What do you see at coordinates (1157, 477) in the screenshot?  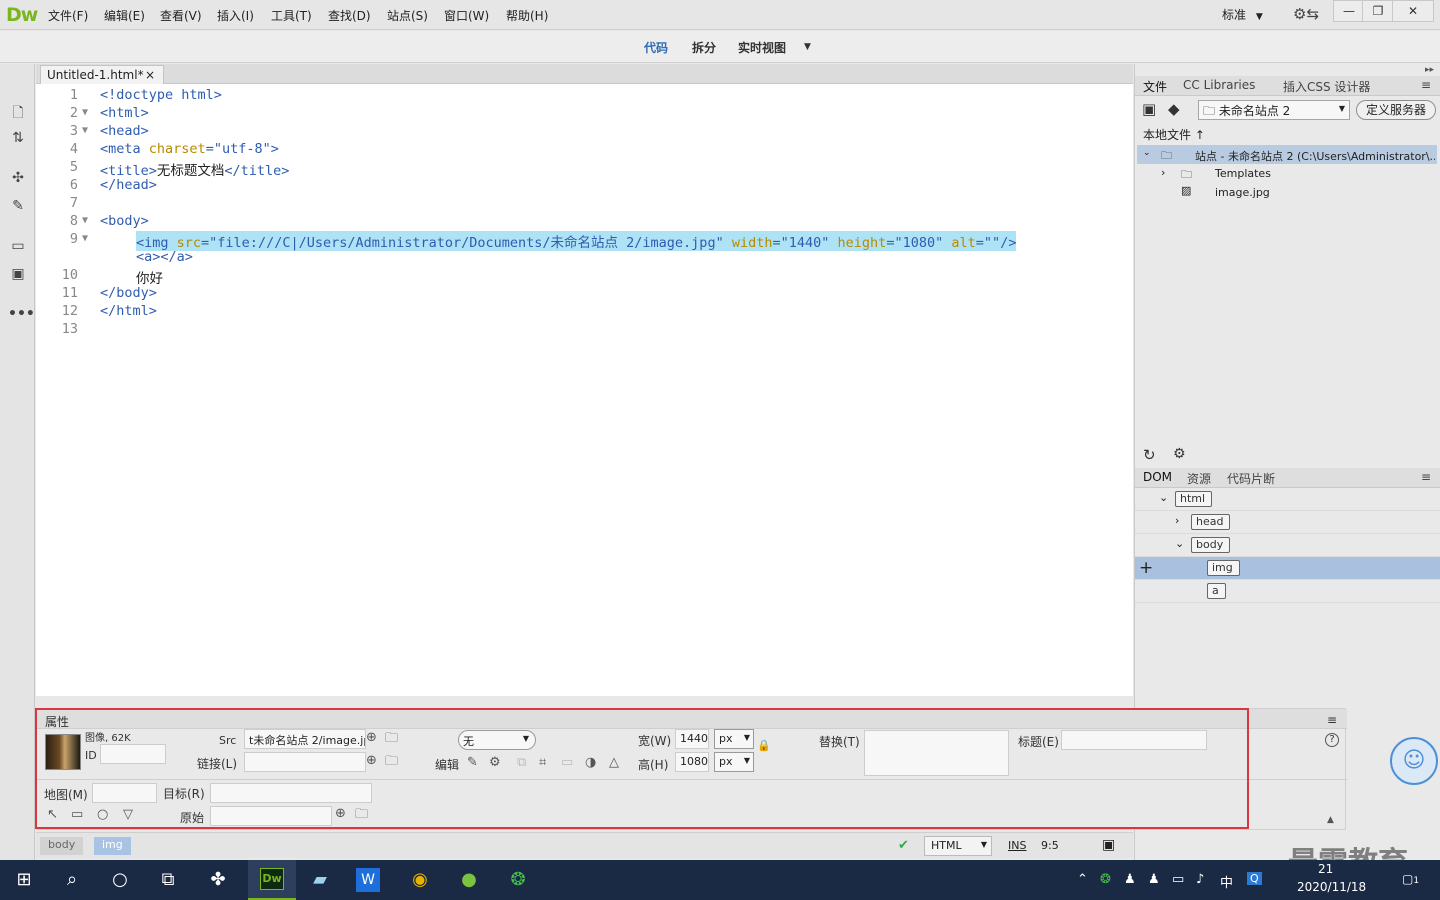 I see `tab-dom: DOM` at bounding box center [1157, 477].